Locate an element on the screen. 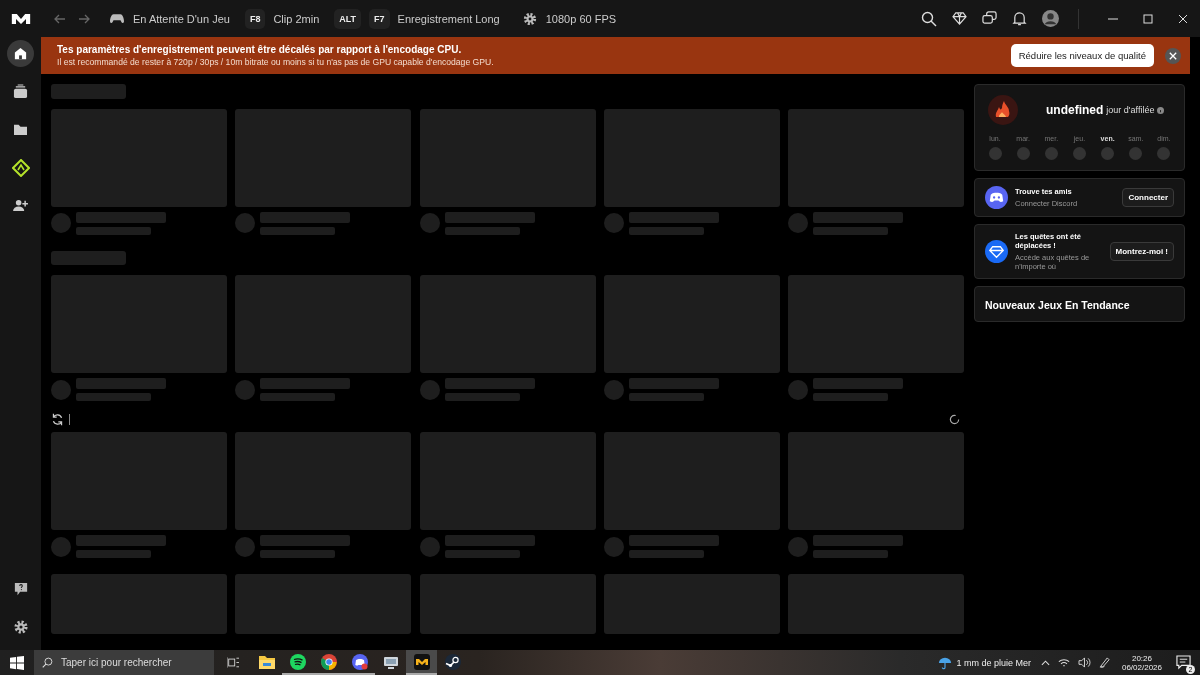 Image resolution: width=1200 pixels, height=675 pixels. trending-title: Nouveaux Jeux En Tendance is located at coordinates (1057, 305).